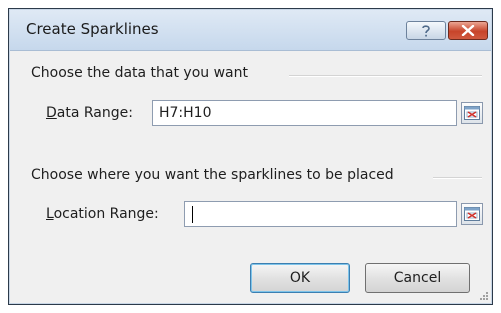 This screenshot has height=313, width=501. I want to click on question-mark-icon, so click(426, 30).